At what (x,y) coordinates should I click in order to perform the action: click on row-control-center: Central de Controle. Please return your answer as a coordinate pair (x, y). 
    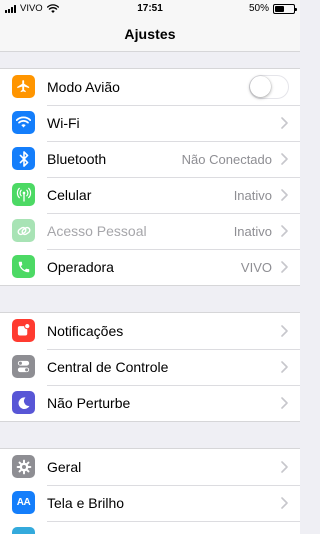
    Looking at the image, I should click on (150, 367).